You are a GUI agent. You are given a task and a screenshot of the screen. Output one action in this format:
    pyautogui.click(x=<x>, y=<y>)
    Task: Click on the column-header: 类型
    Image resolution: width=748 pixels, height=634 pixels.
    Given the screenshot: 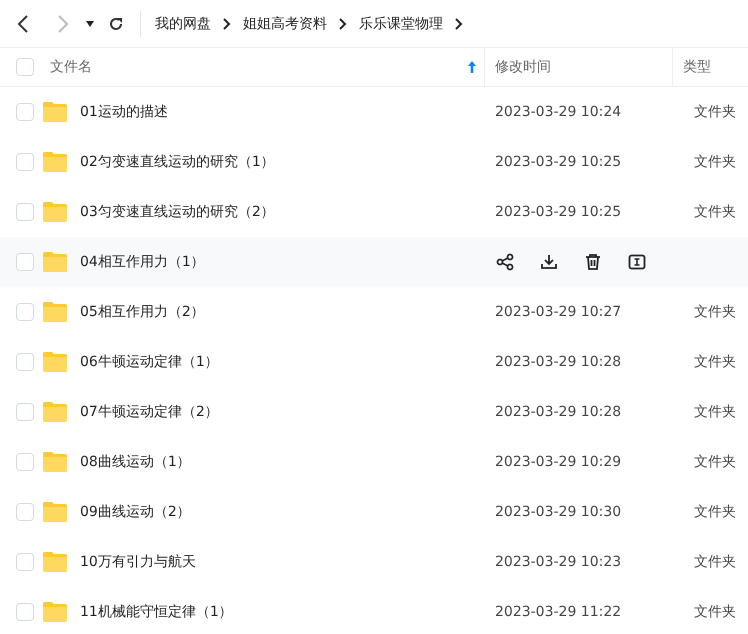 What is the action you would take?
    pyautogui.click(x=697, y=67)
    